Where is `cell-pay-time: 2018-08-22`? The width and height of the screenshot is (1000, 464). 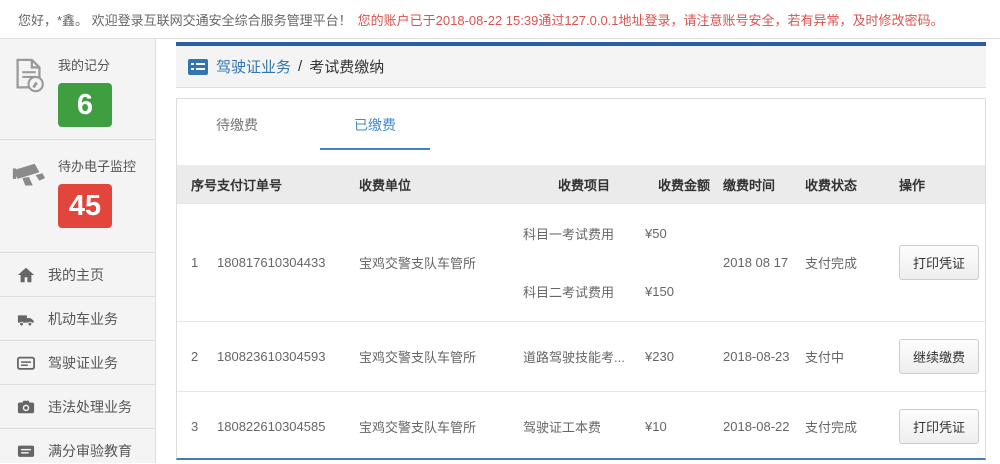 cell-pay-time: 2018-08-22 is located at coordinates (756, 426).